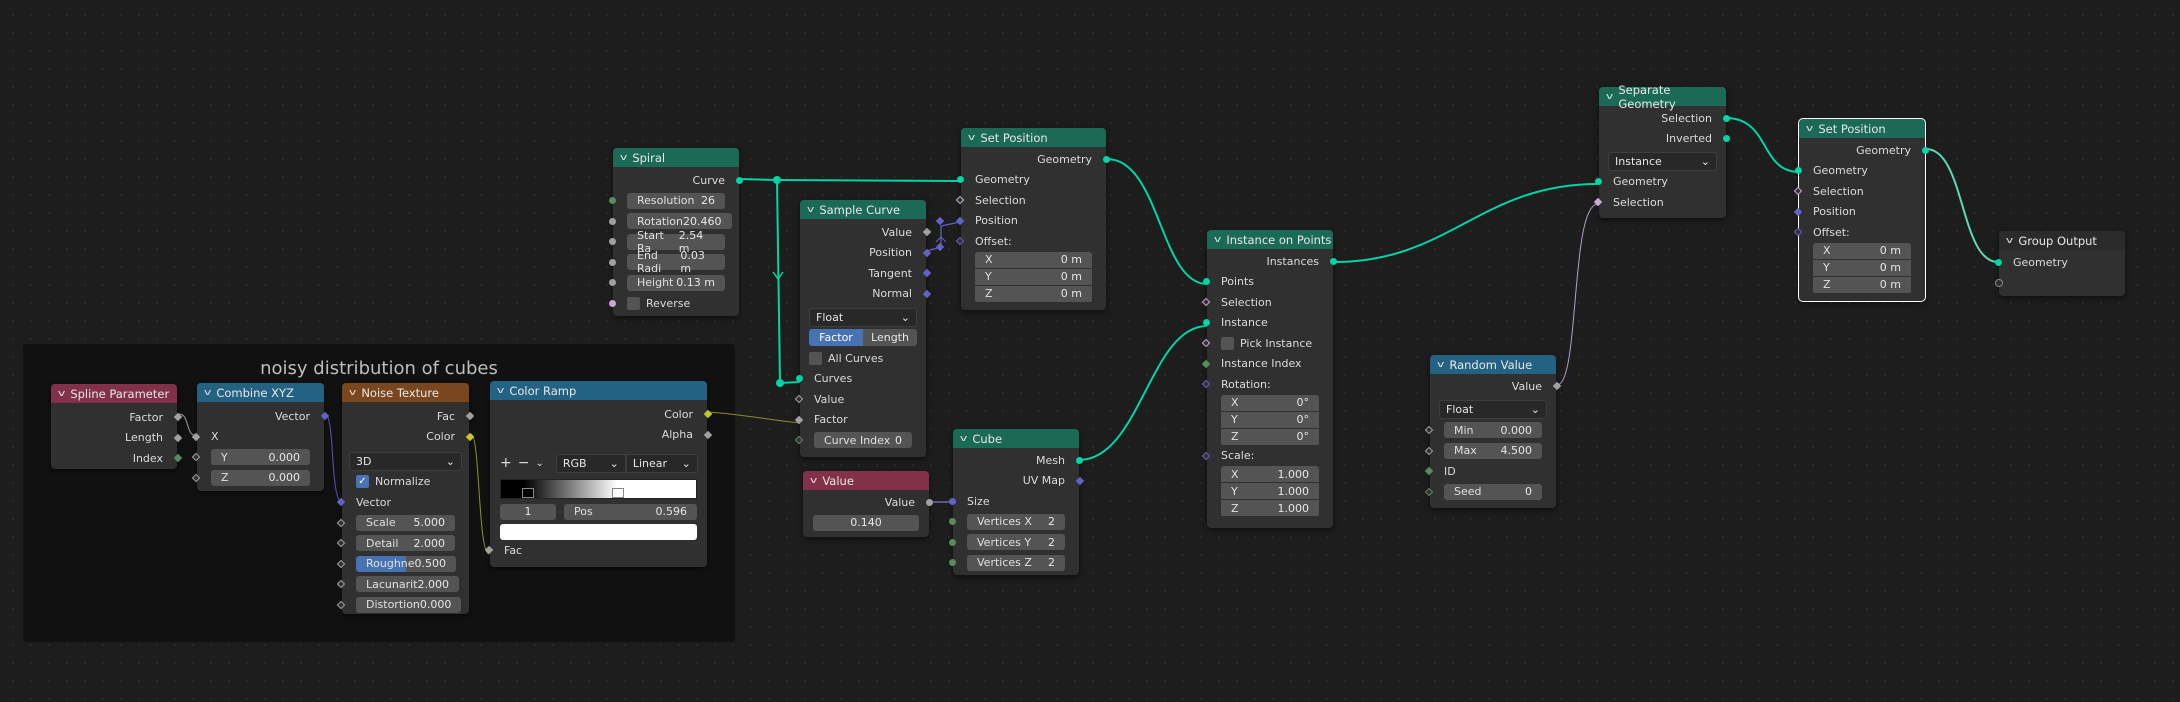  I want to click on color-ramp-gradient, so click(598, 488).